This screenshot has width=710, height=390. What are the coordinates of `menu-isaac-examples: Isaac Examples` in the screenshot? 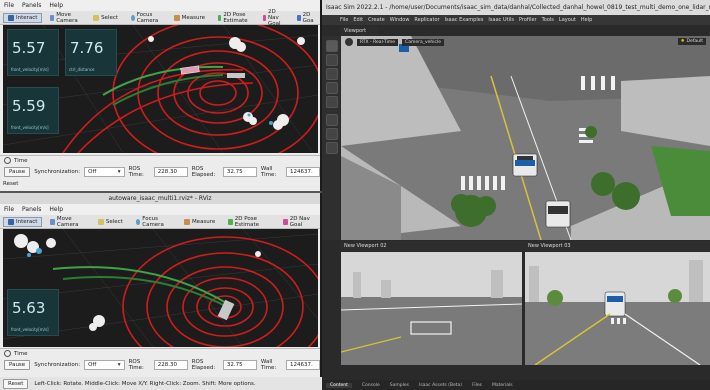 It's located at (464, 20).